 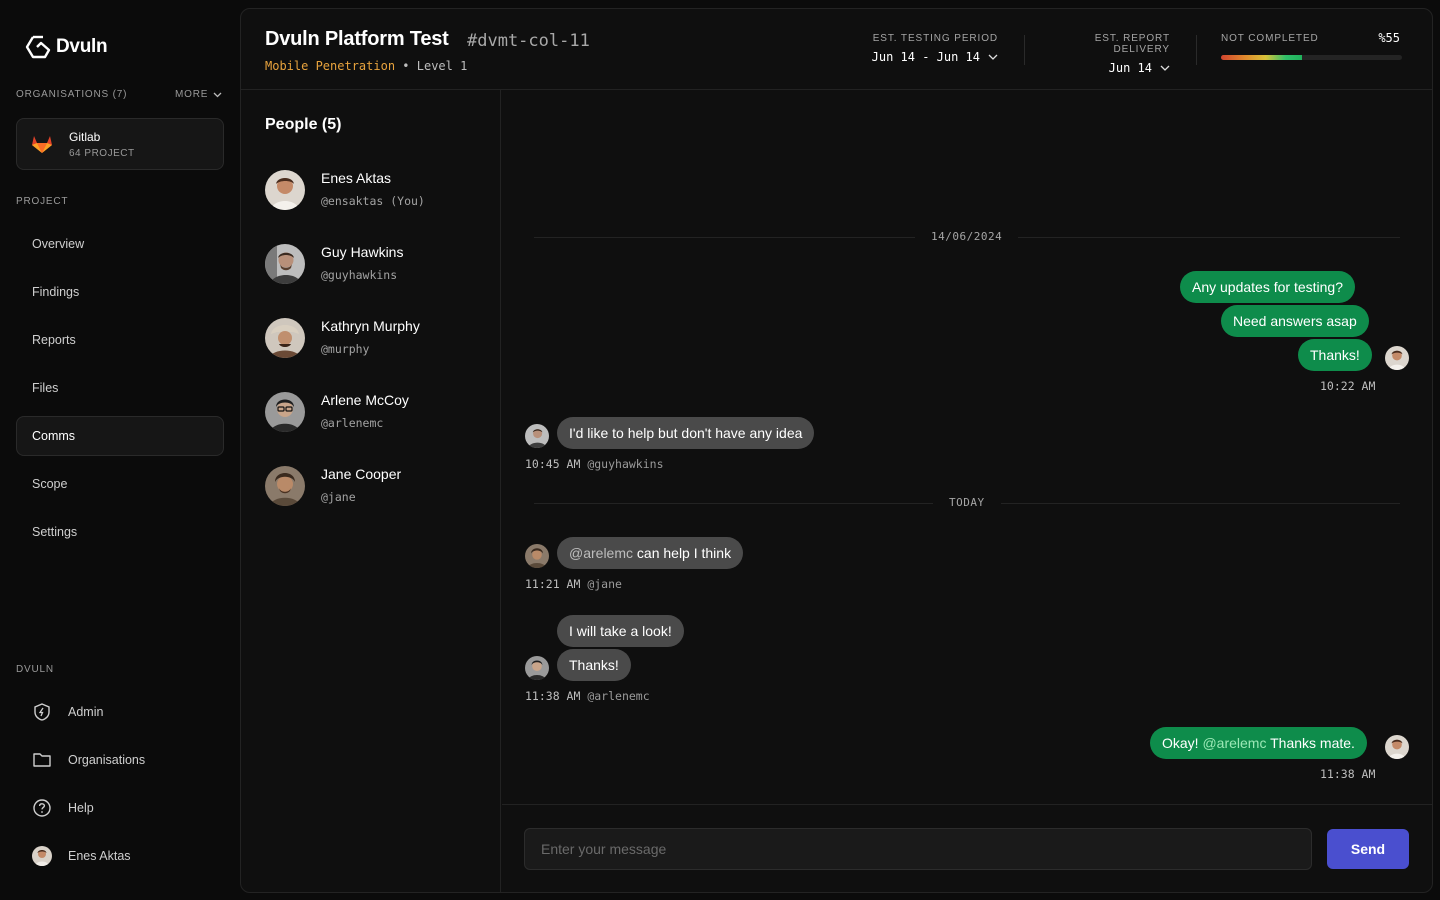 I want to click on person-name: Enes Aktas, so click(x=356, y=178).